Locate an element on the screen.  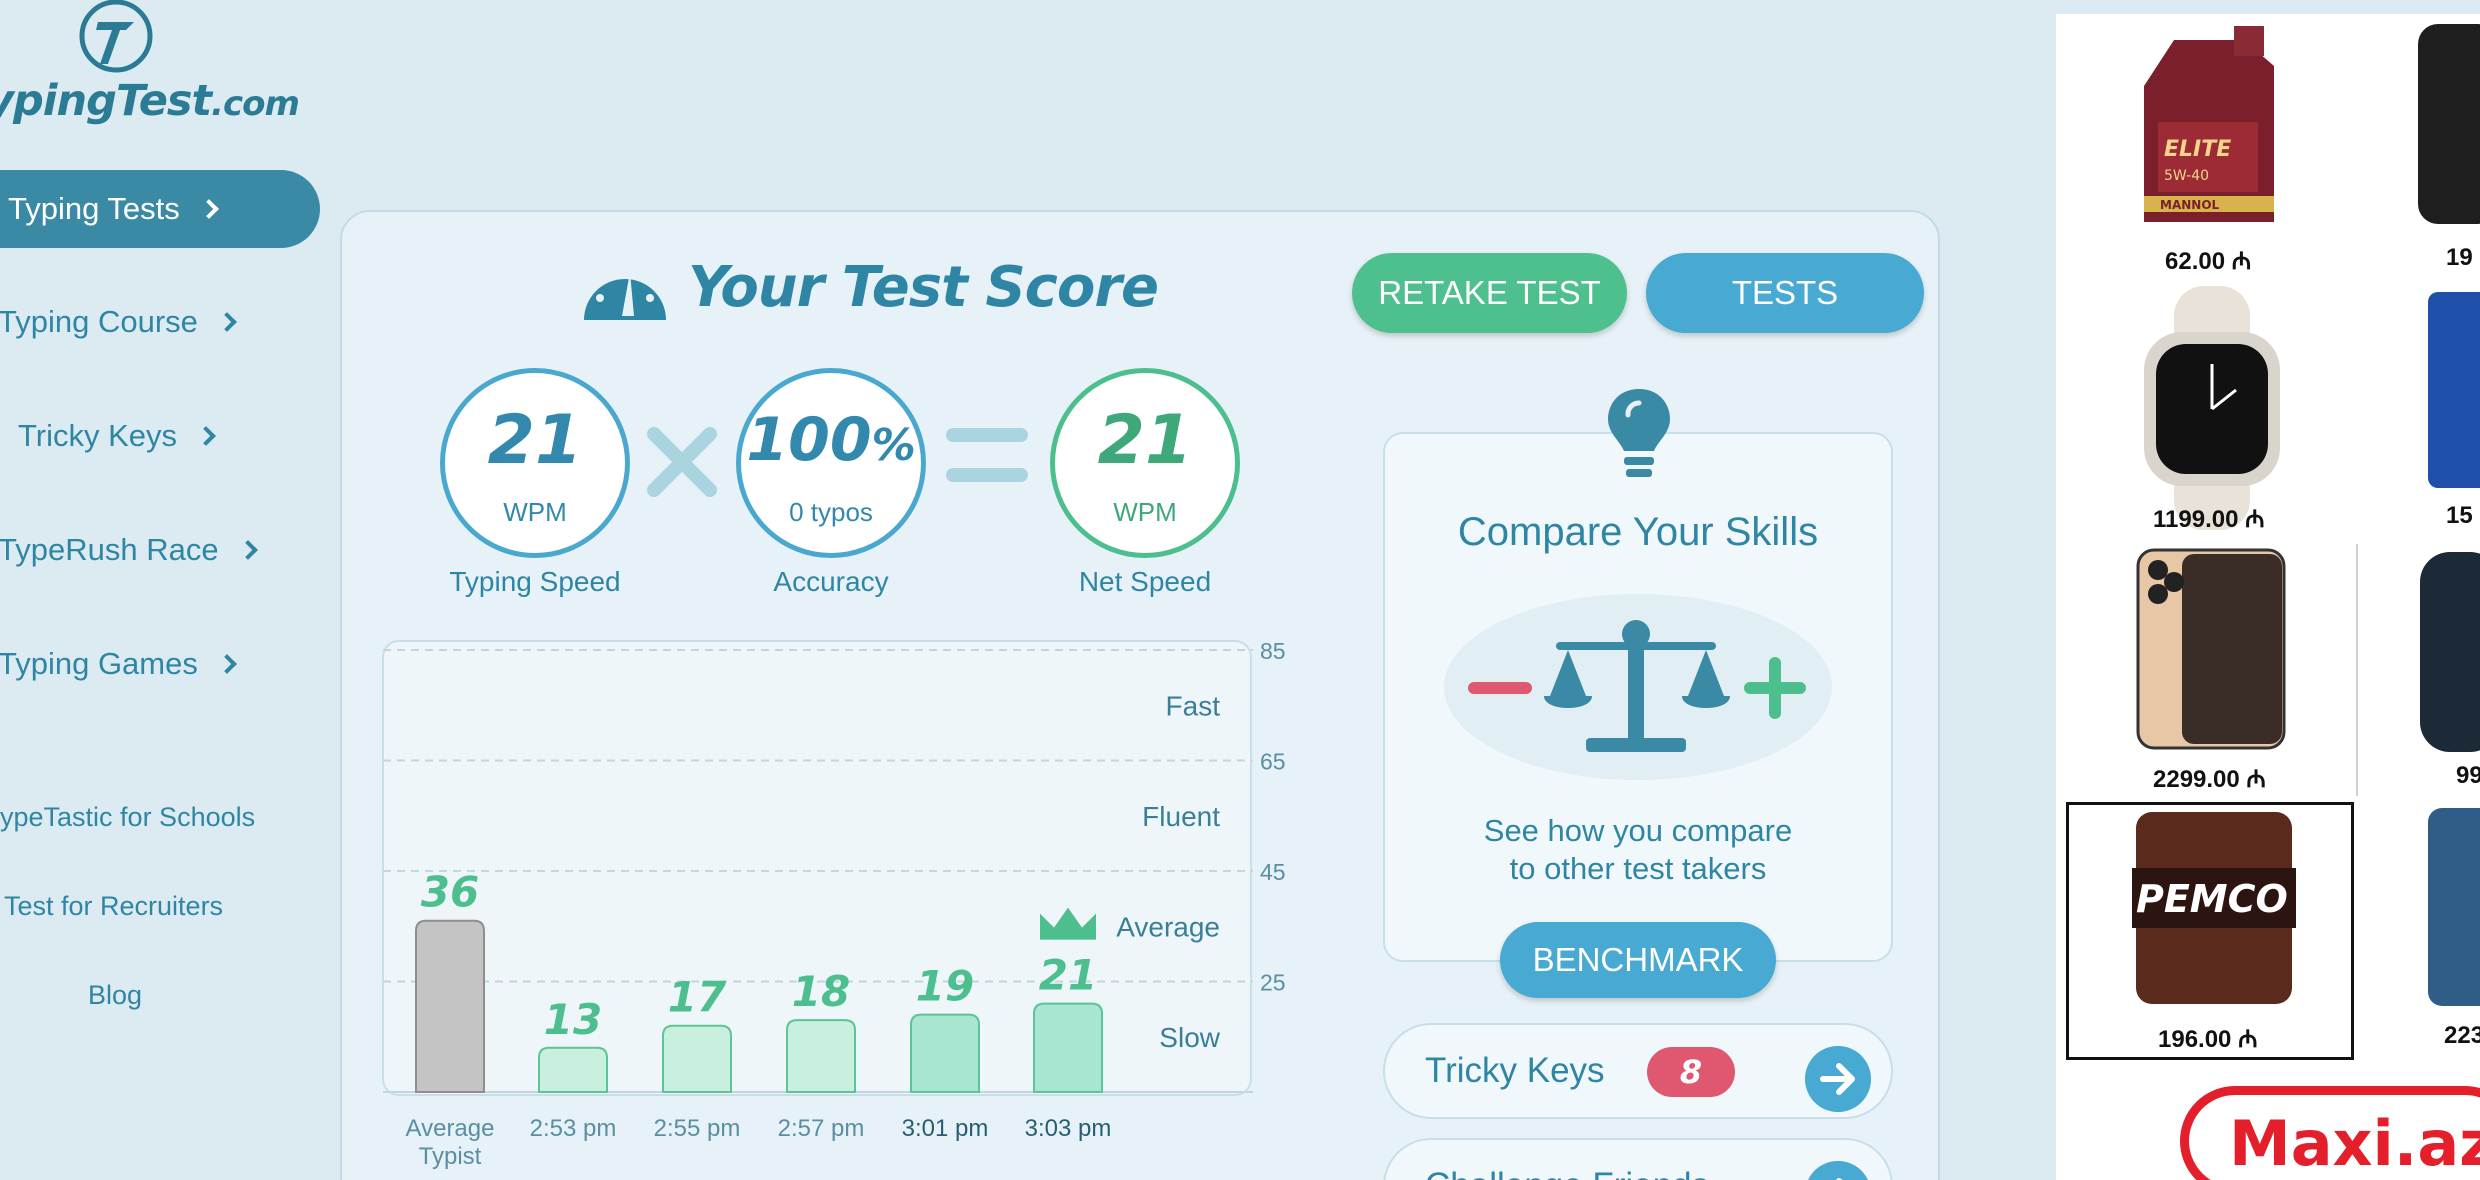
bar-value-label: 21 is located at coordinates (1068, 975).